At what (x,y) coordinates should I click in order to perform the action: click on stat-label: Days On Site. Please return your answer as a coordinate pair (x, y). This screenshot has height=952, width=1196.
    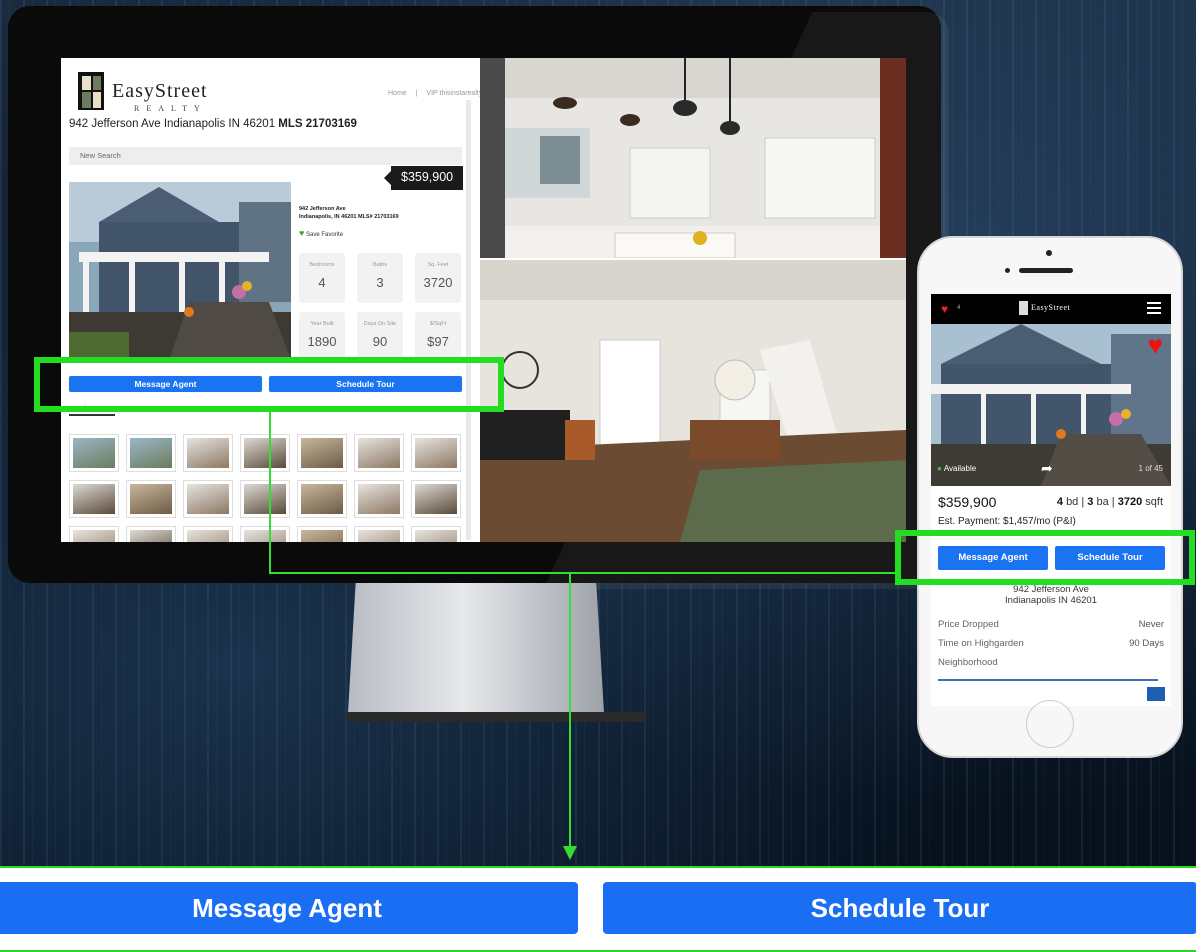
    Looking at the image, I should click on (380, 324).